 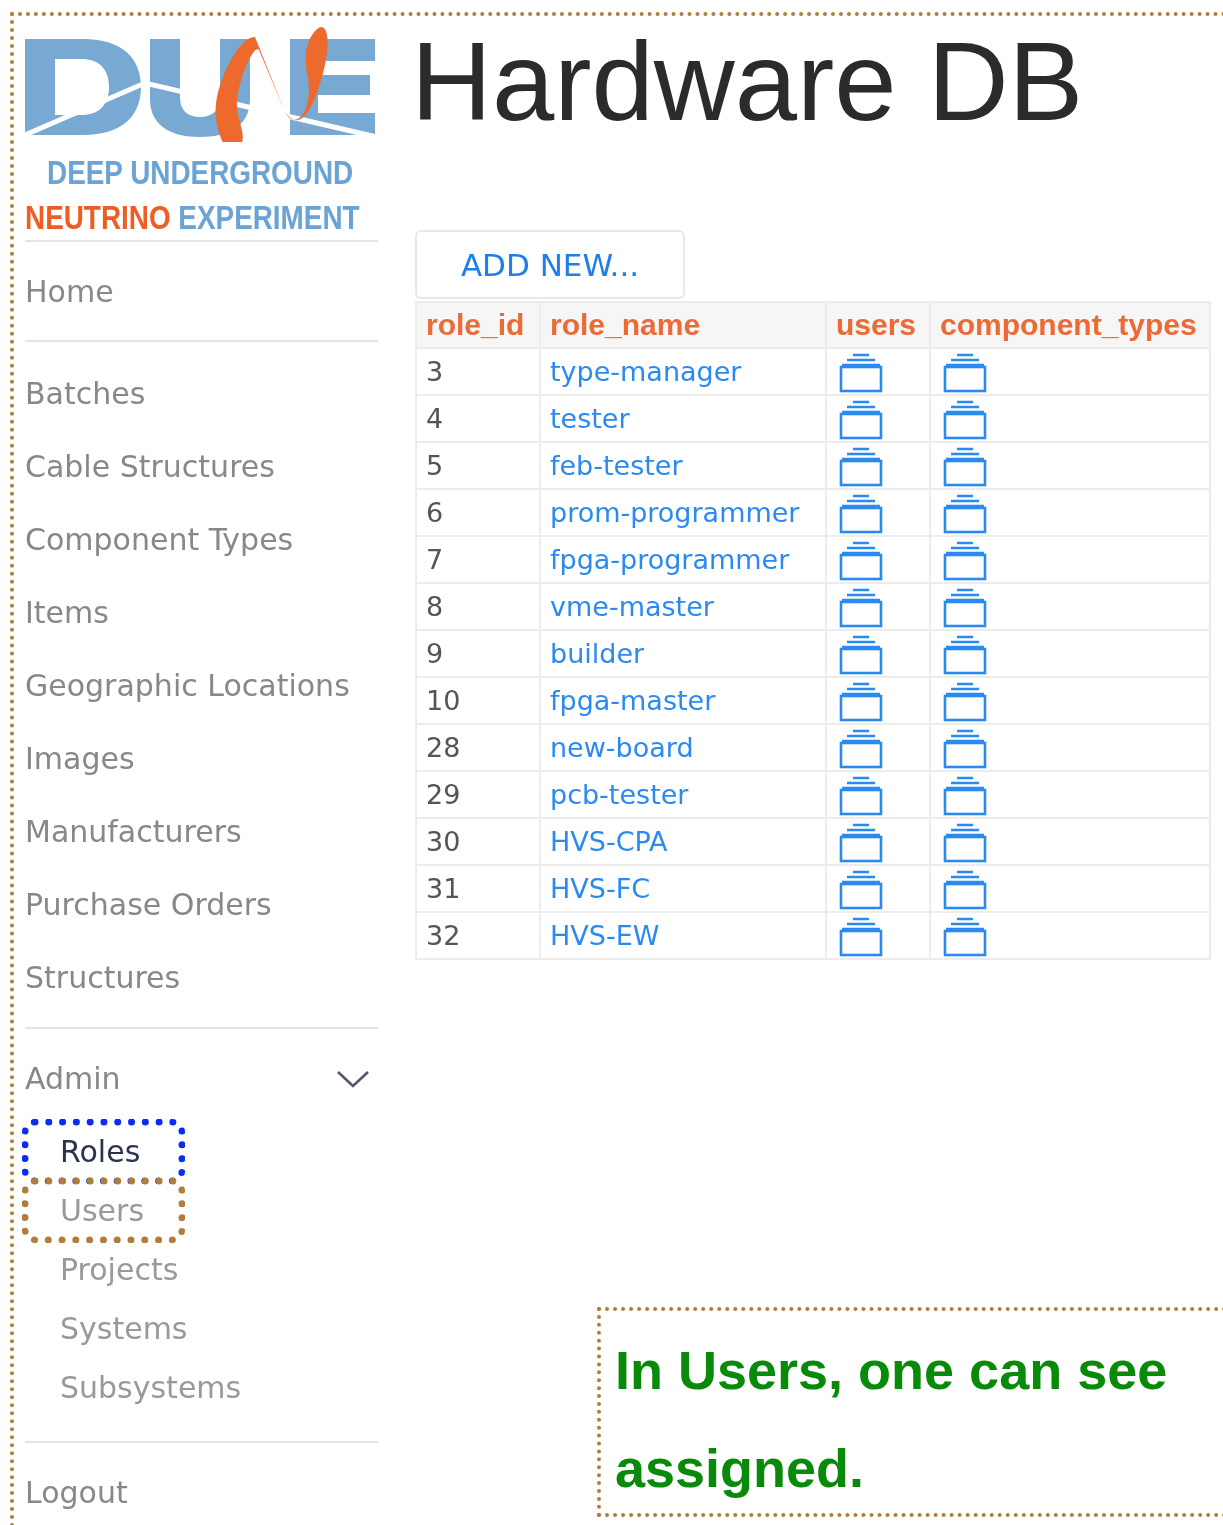 What do you see at coordinates (187, 686) in the screenshot?
I see `nav-link: Geographic Locations` at bounding box center [187, 686].